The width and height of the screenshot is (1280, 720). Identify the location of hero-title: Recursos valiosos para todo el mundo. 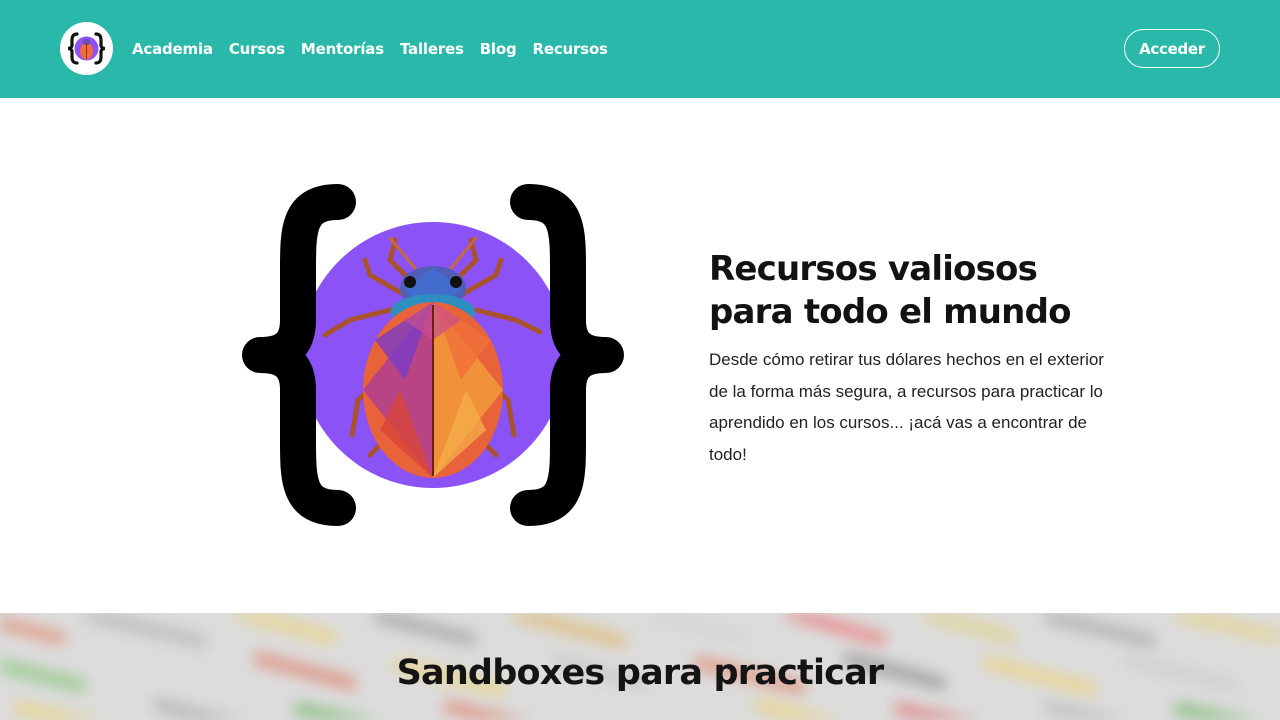
(890, 290).